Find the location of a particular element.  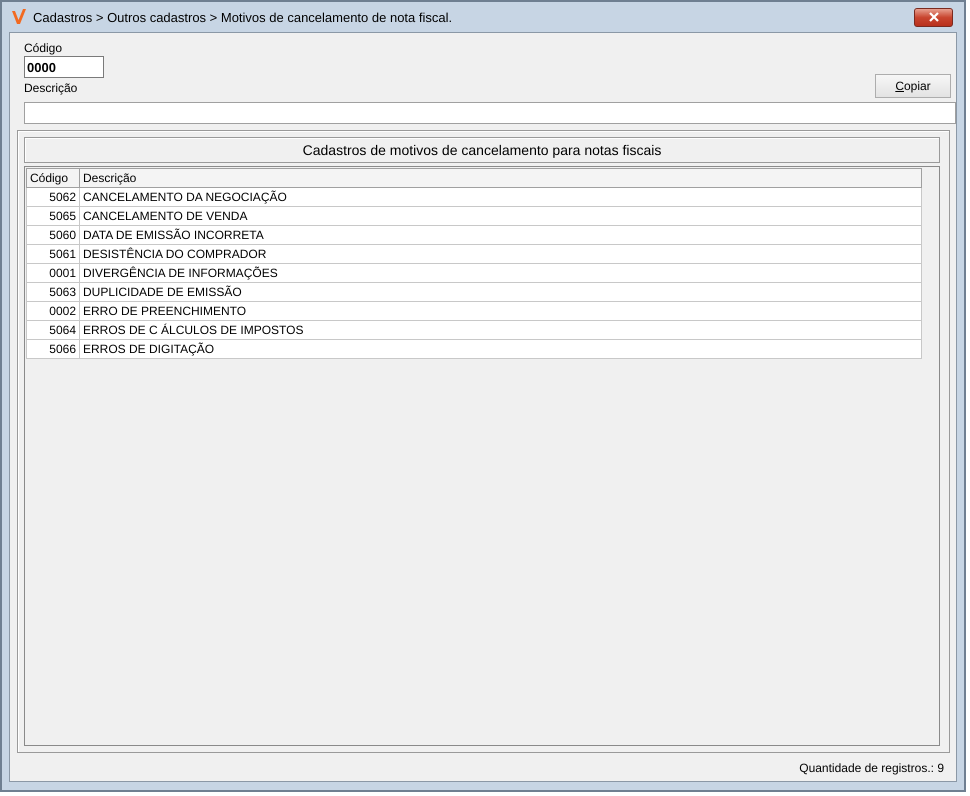

close-icon is located at coordinates (934, 17).